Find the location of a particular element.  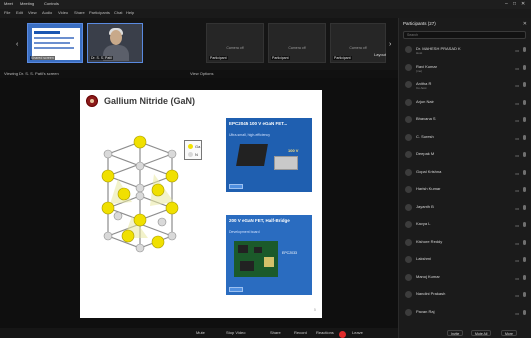

product-title: 200 V eGaN FET, Half-Bridge is located at coordinates (259, 220).